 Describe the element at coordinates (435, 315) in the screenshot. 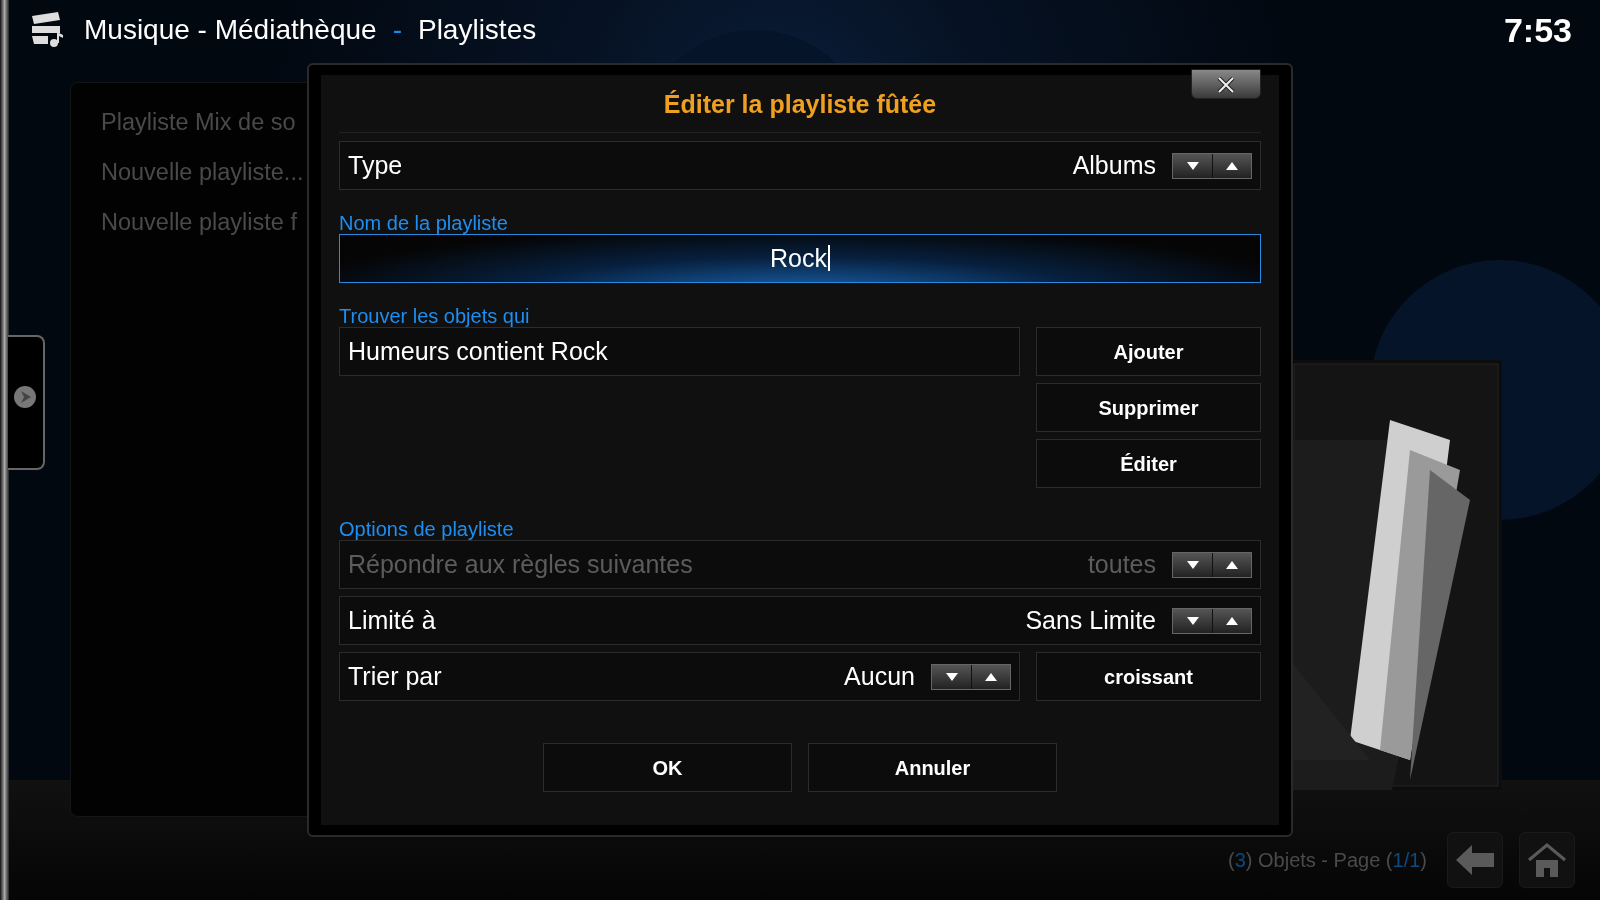

I see `section-heading: Trouver les objets qui` at that location.